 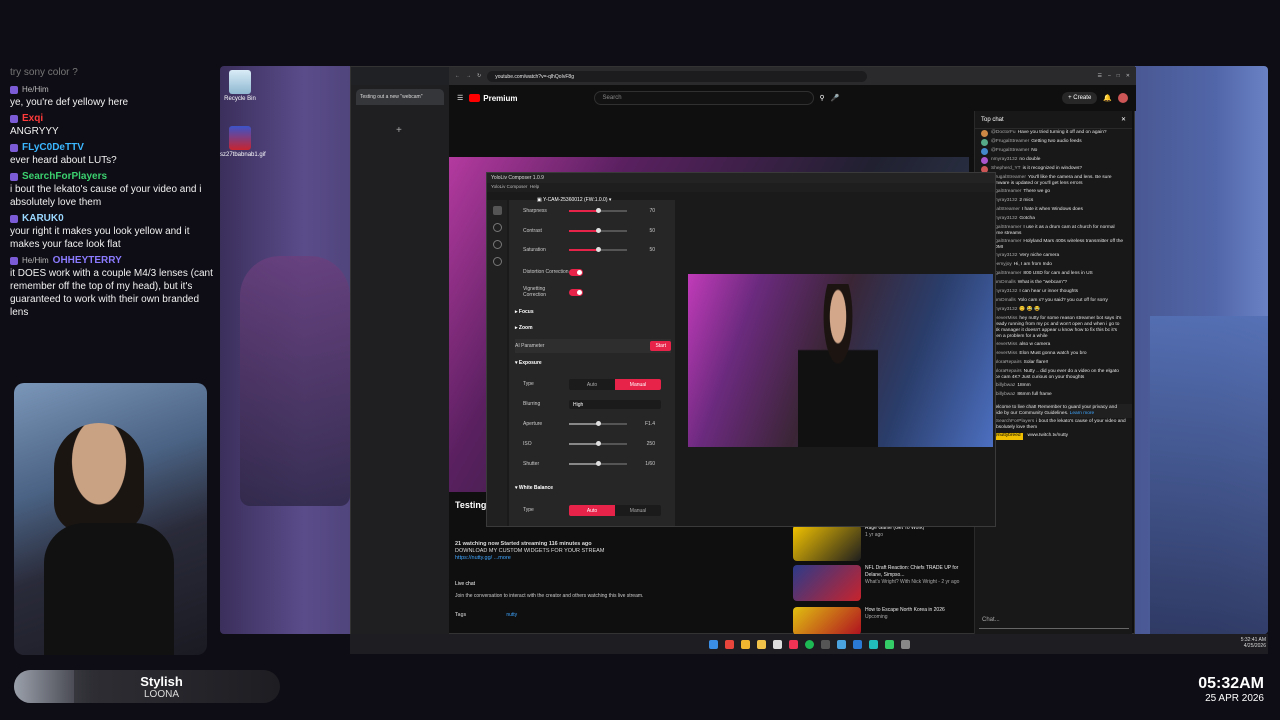 What do you see at coordinates (1053, 142) in the screenshot?
I see `chat-message: @FrugalStreamer Getting two audio feeds` at bounding box center [1053, 142].